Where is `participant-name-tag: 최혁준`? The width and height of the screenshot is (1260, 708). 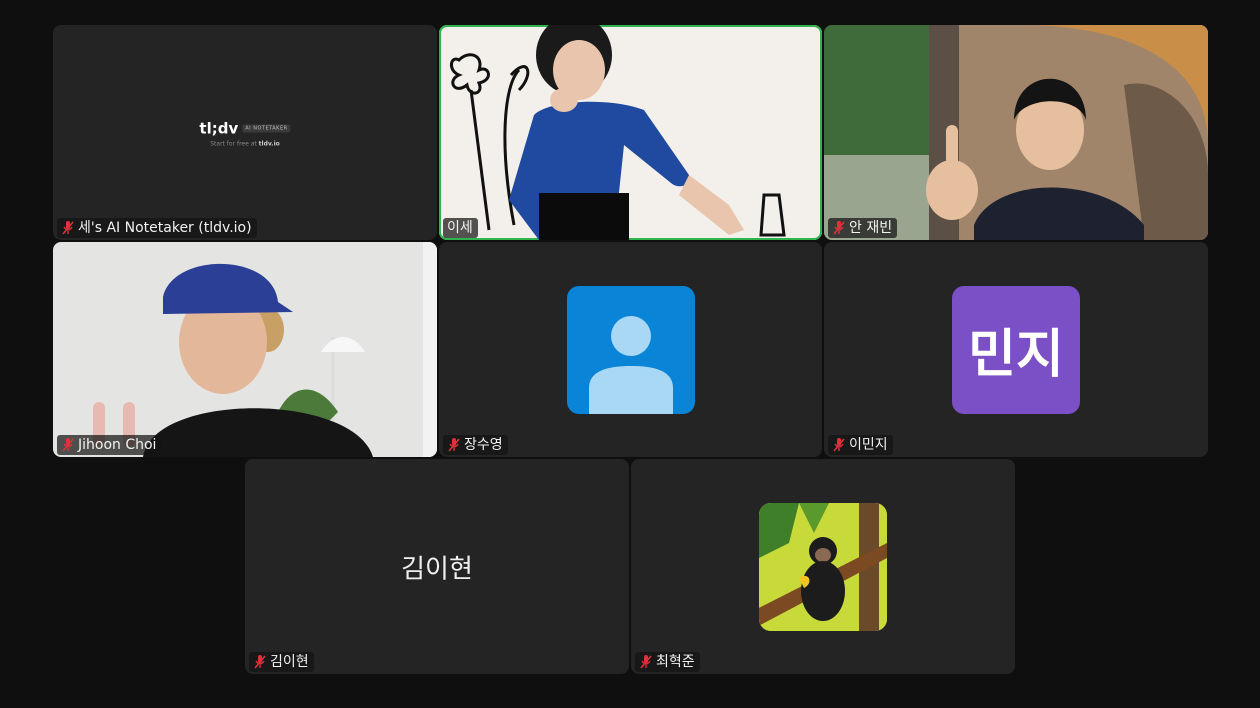 participant-name-tag: 최혁준 is located at coordinates (667, 662).